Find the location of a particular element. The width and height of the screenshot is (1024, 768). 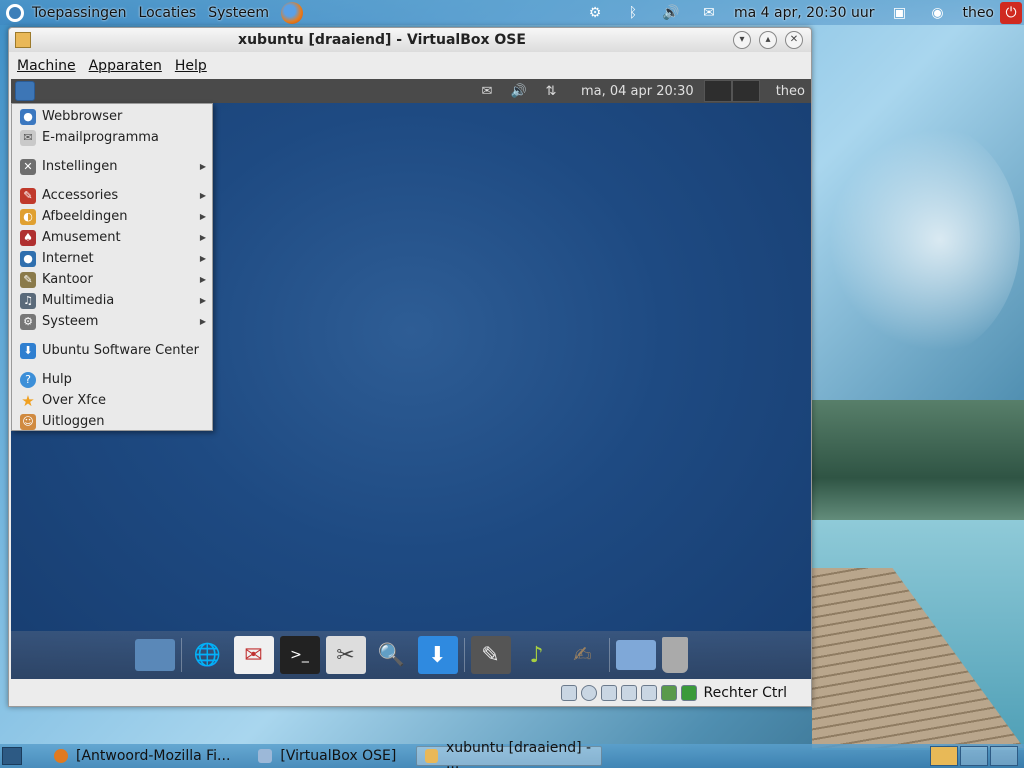

menu-help: Help is located at coordinates (191, 66).